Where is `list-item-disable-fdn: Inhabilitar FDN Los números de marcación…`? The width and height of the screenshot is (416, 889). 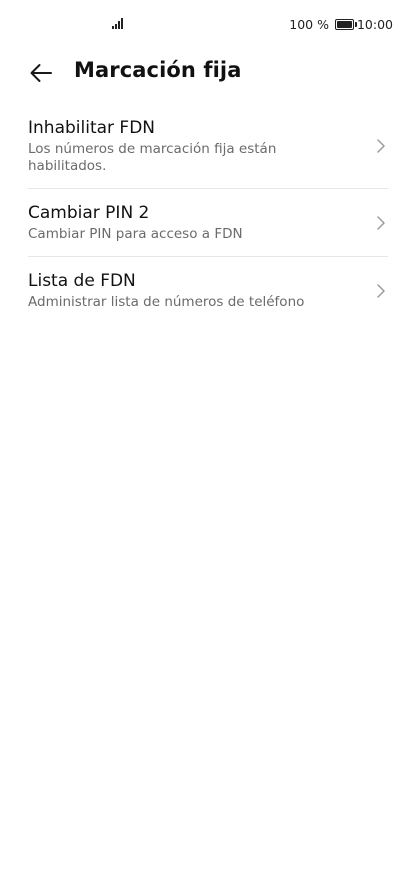
list-item-disable-fdn: Inhabilitar FDN Los números de marcación… is located at coordinates (208, 146).